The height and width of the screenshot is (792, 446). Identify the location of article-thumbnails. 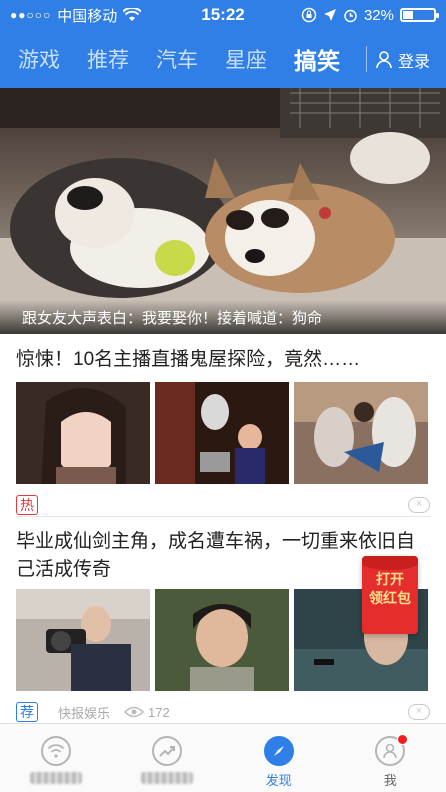
(223, 433).